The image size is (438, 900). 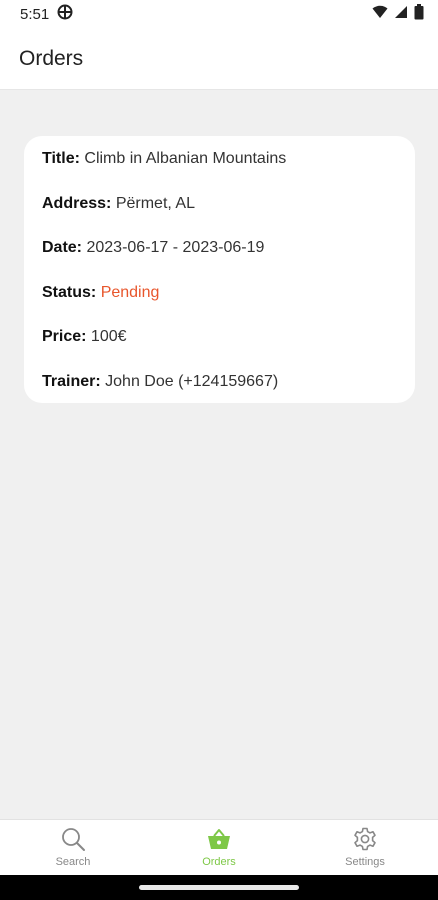 I want to click on order-date-label: Date:, so click(x=62, y=248).